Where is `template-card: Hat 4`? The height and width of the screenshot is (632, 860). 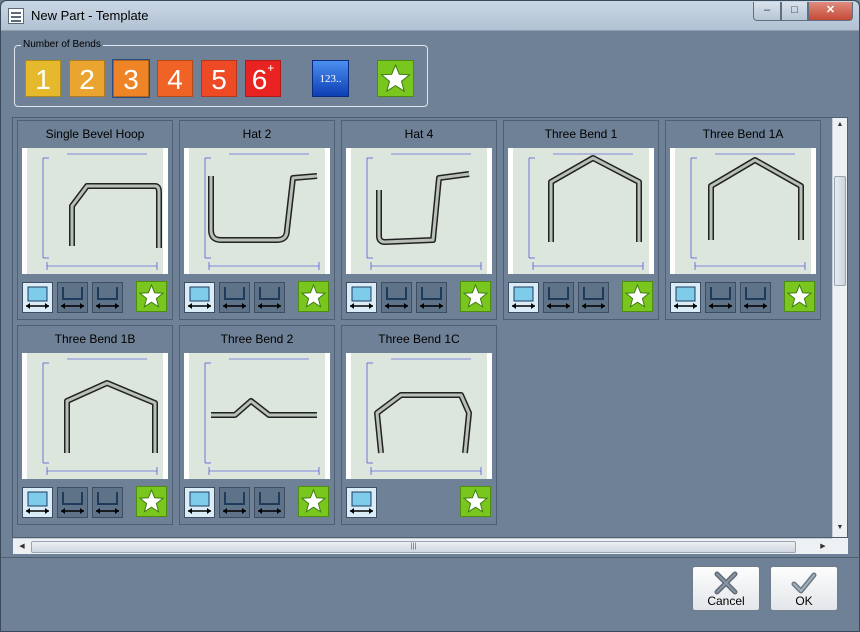 template-card: Hat 4 is located at coordinates (419, 220).